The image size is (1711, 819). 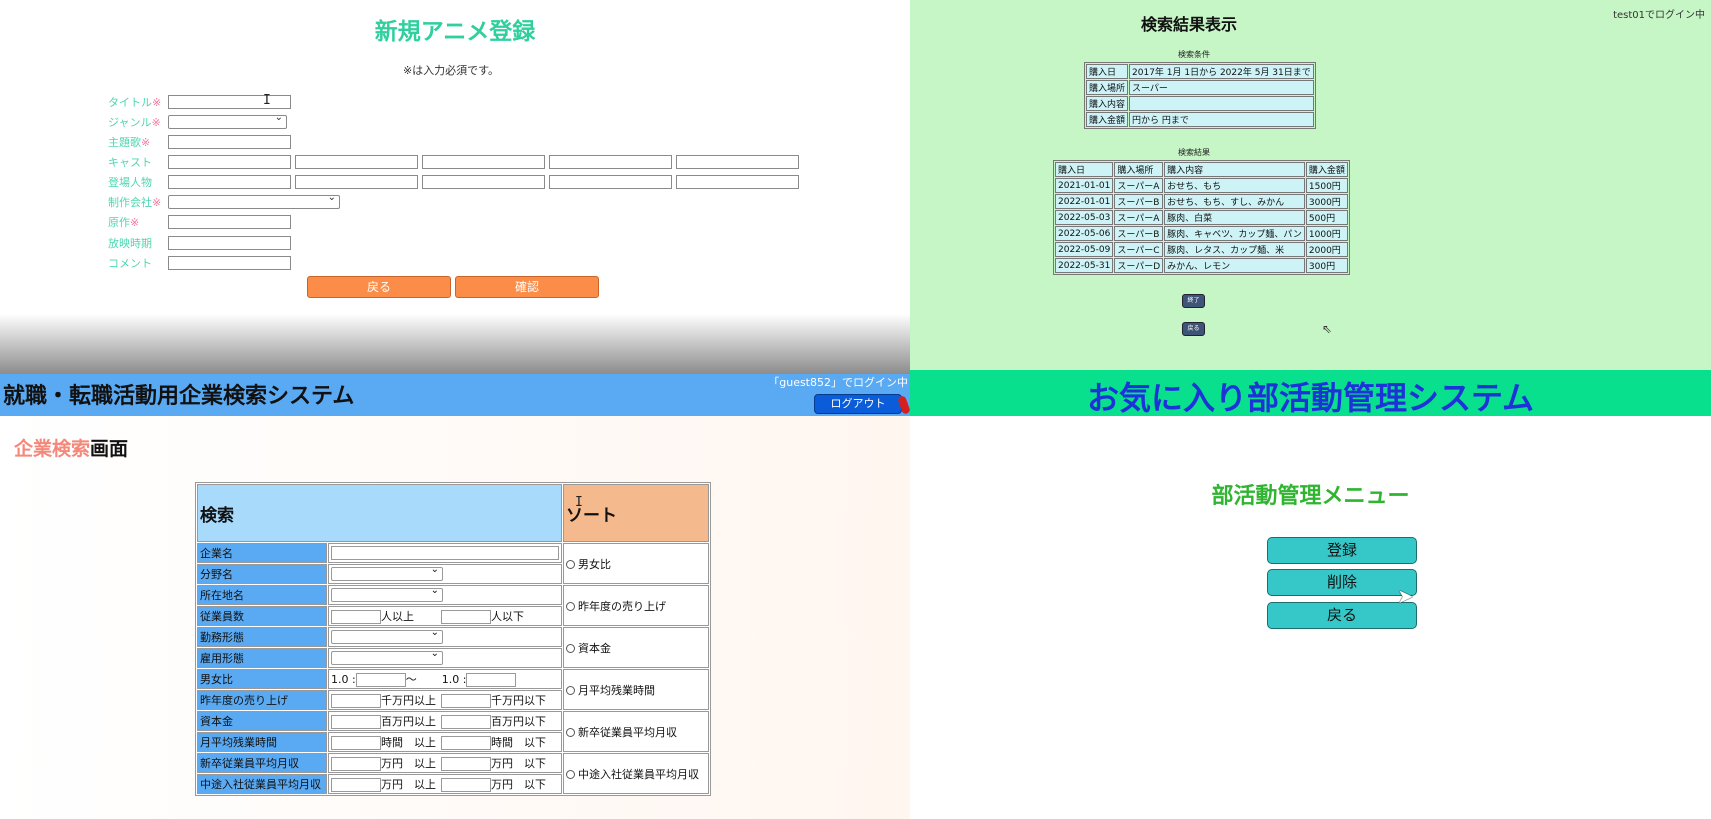 I want to click on genre-select, so click(x=227, y=120).